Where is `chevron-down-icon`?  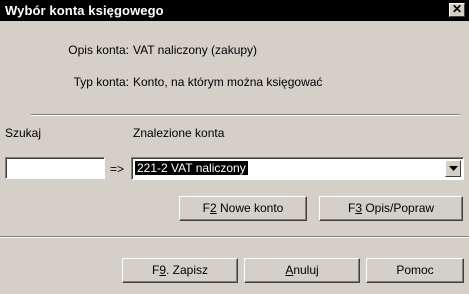
chevron-down-icon is located at coordinates (453, 168).